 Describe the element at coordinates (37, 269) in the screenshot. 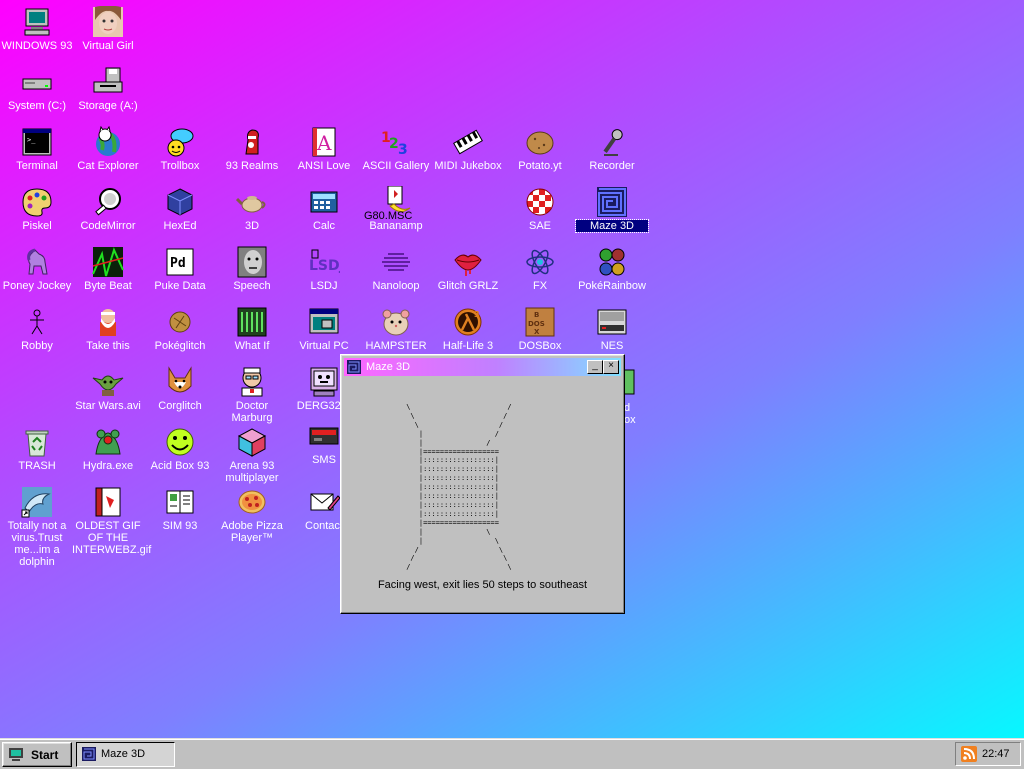

I see `desktop-icon-poney-jockey: Poney Jockey` at that location.